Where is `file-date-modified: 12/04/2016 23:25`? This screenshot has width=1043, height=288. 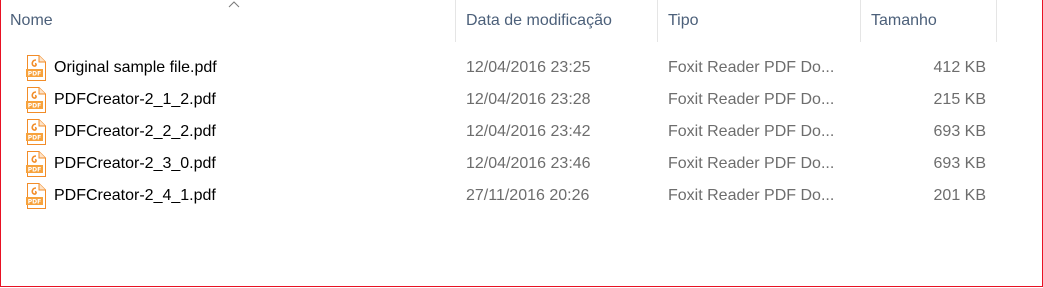
file-date-modified: 12/04/2016 23:25 is located at coordinates (528, 67).